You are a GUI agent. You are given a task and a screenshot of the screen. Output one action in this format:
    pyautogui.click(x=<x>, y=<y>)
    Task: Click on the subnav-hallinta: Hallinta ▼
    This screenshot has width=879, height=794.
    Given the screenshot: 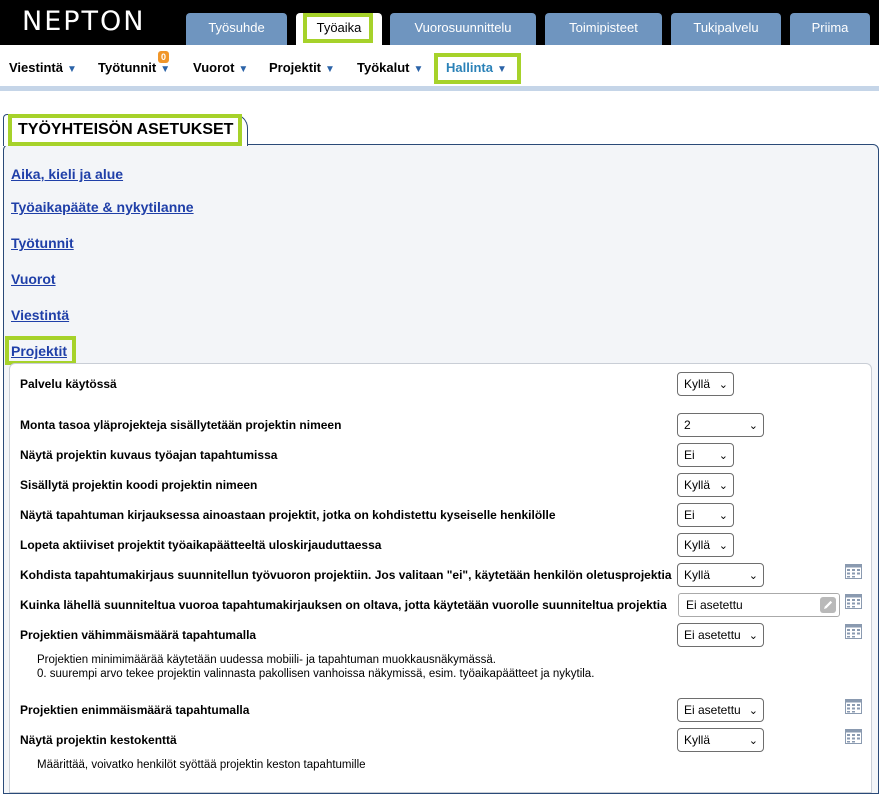 What is the action you would take?
    pyautogui.click(x=476, y=67)
    